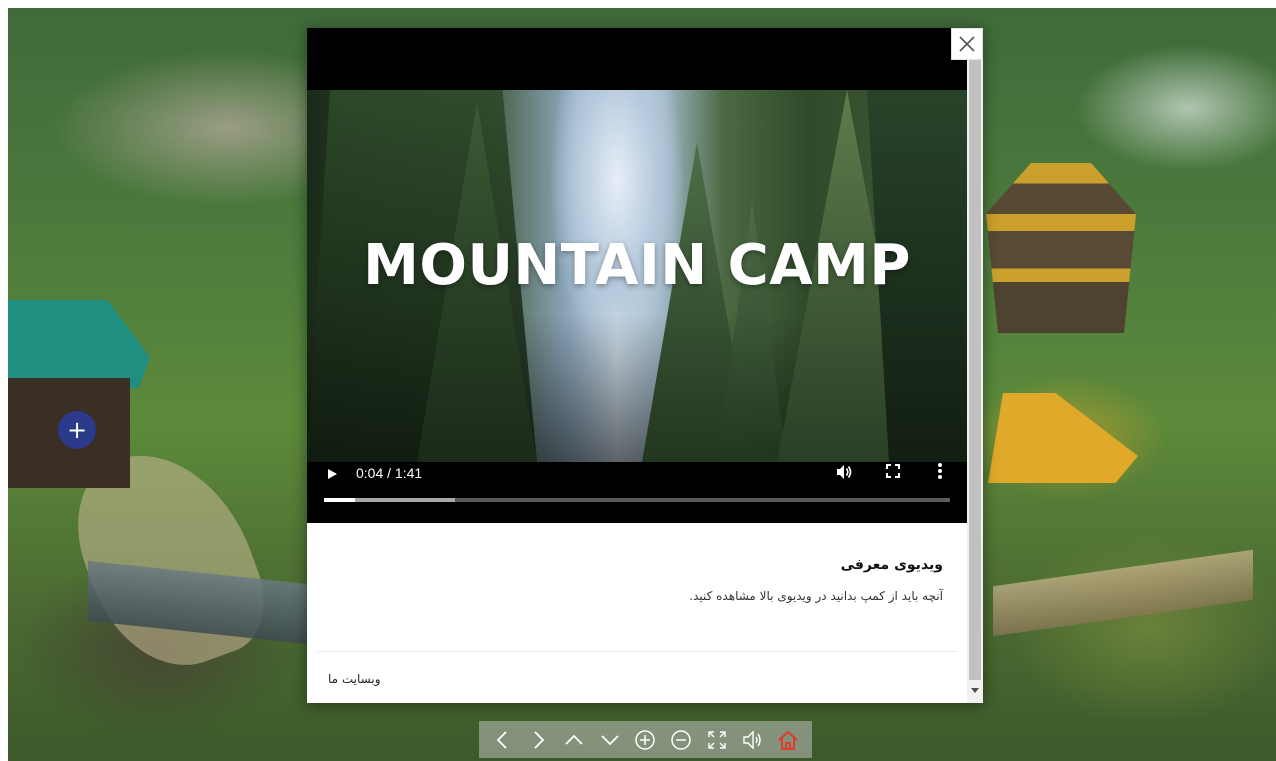 This screenshot has height=761, width=1276. I want to click on fullscreen-toggle-button, so click(717, 740).